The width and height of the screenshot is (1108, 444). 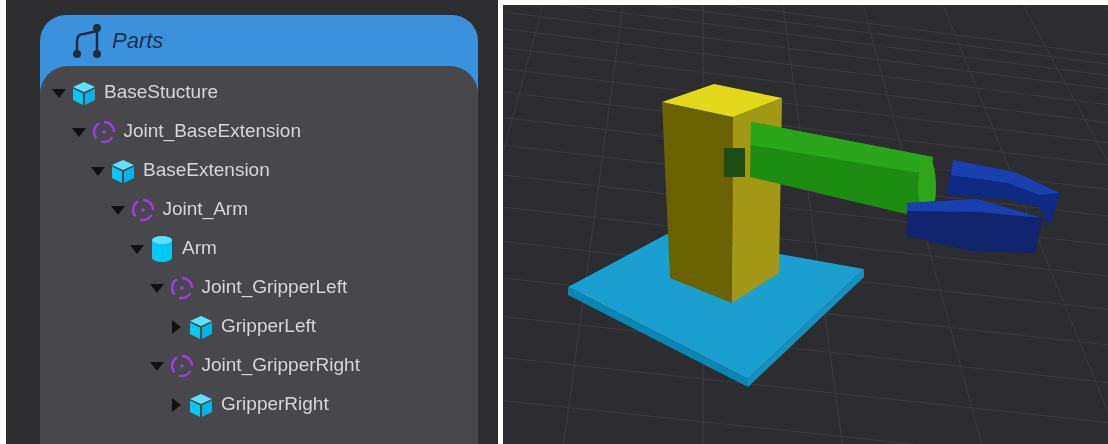 I want to click on tree-item-label: GripperRight, so click(x=275, y=404).